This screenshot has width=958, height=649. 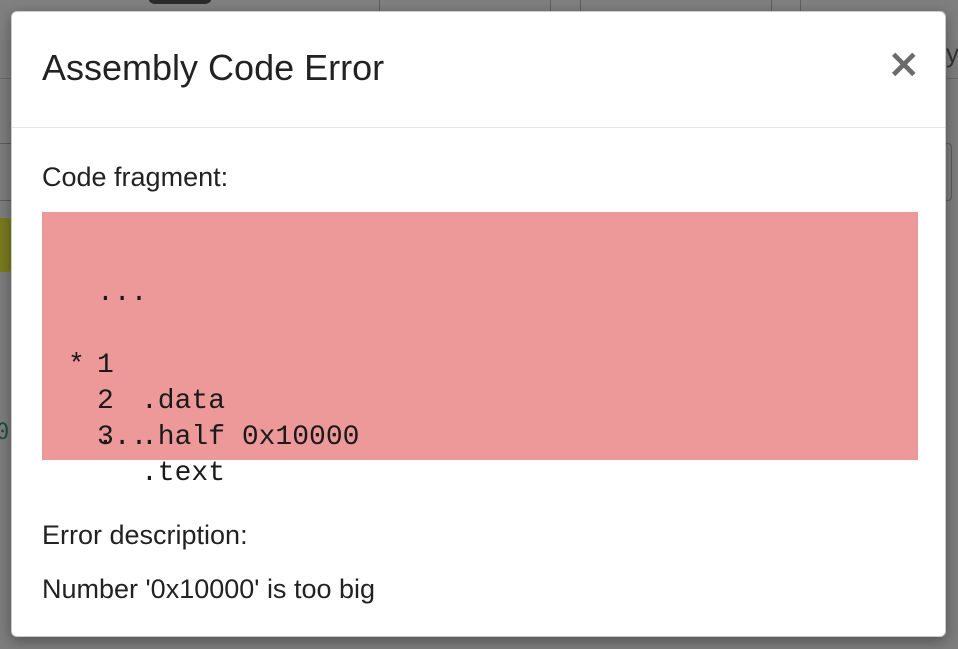 What do you see at coordinates (209, 589) in the screenshot?
I see `error-message: Number '0x10000' is too big` at bounding box center [209, 589].